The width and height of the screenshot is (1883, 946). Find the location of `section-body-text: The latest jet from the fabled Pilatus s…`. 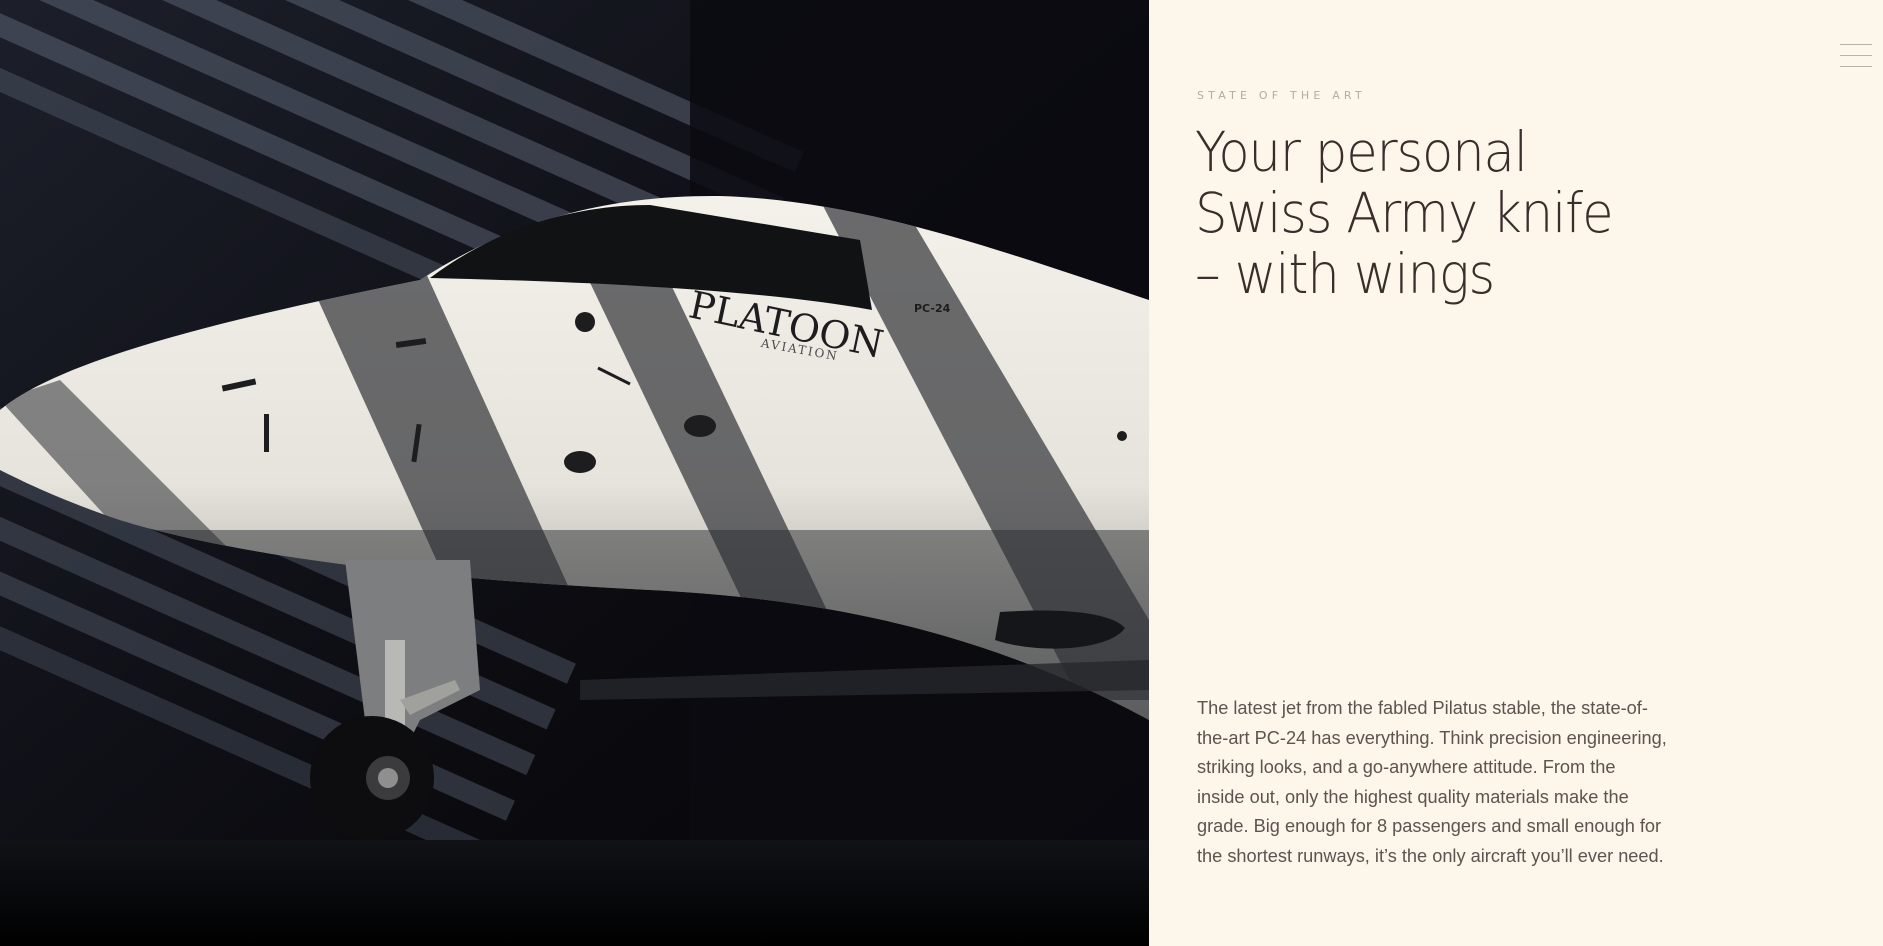

section-body-text: The latest jet from the fabled Pilatus s… is located at coordinates (1432, 782).